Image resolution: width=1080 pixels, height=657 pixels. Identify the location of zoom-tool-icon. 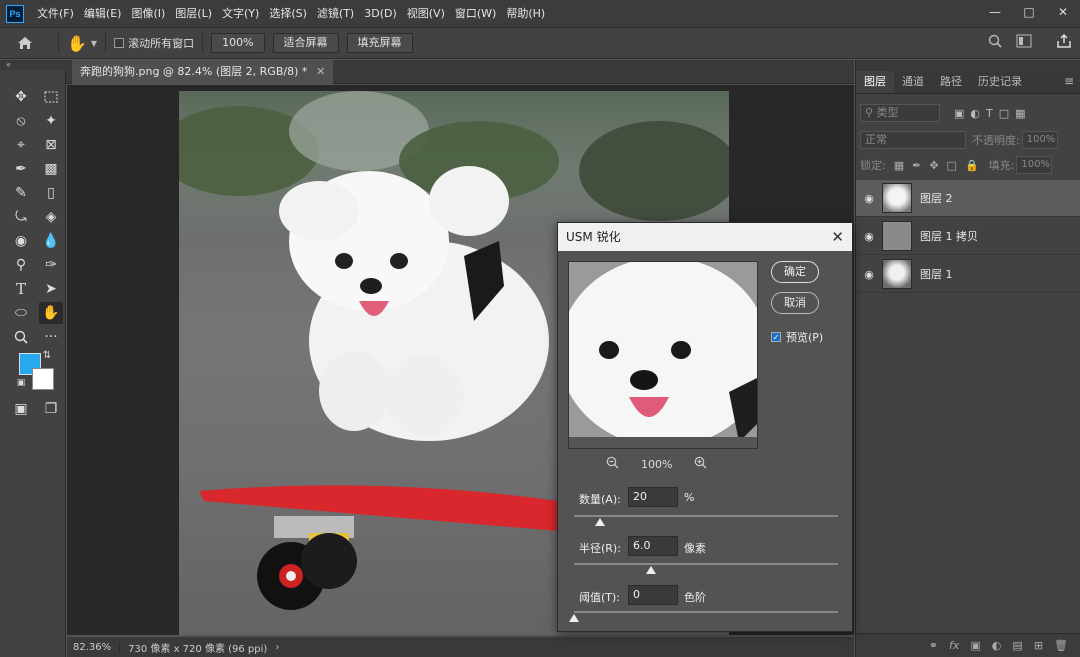
(21, 337).